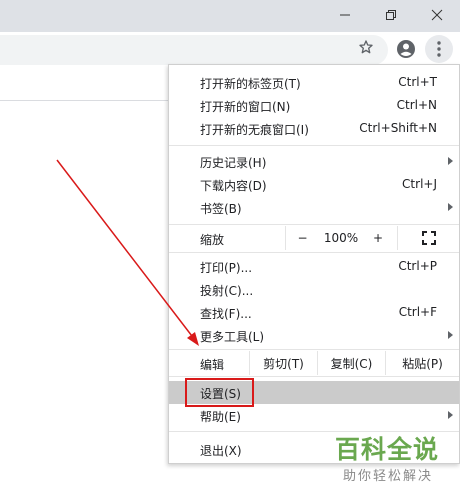 The width and height of the screenshot is (460, 493). I want to click on profile-icon, so click(406, 49).